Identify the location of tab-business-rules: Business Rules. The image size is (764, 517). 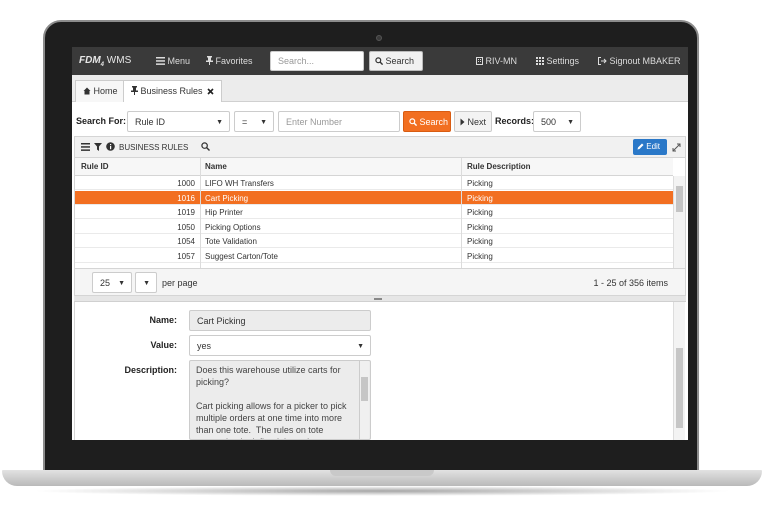
(173, 91).